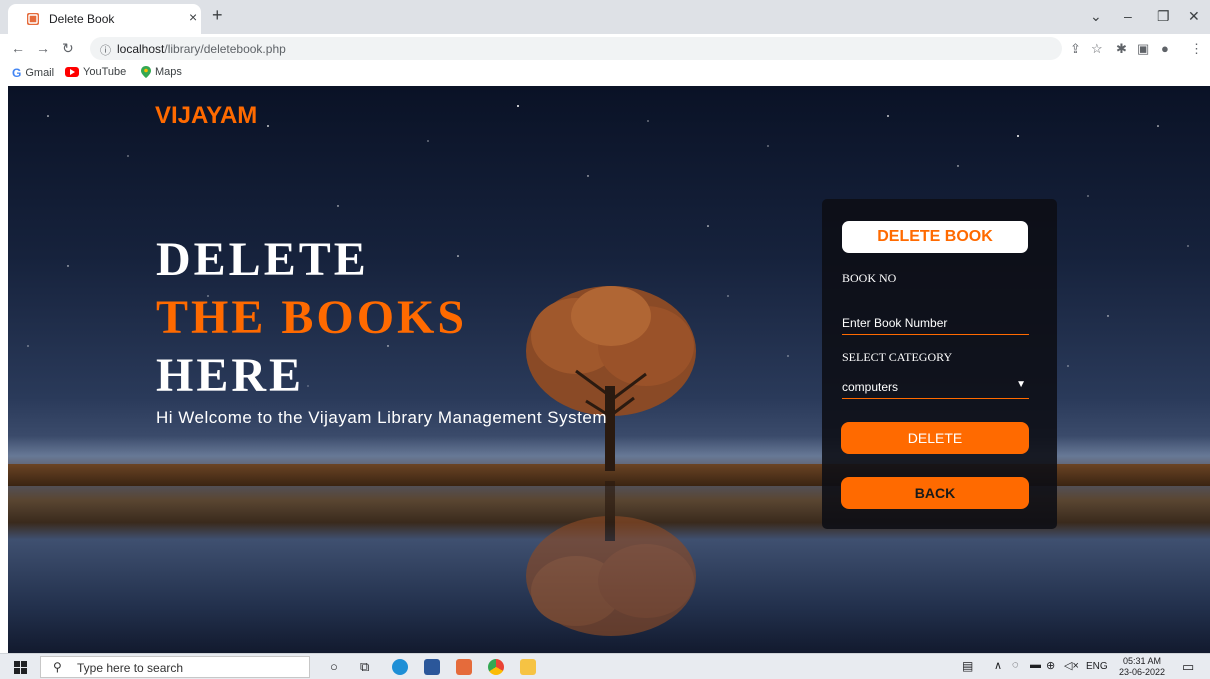 The width and height of the screenshot is (1210, 679). I want to click on bookmark-maps: Maps, so click(161, 72).